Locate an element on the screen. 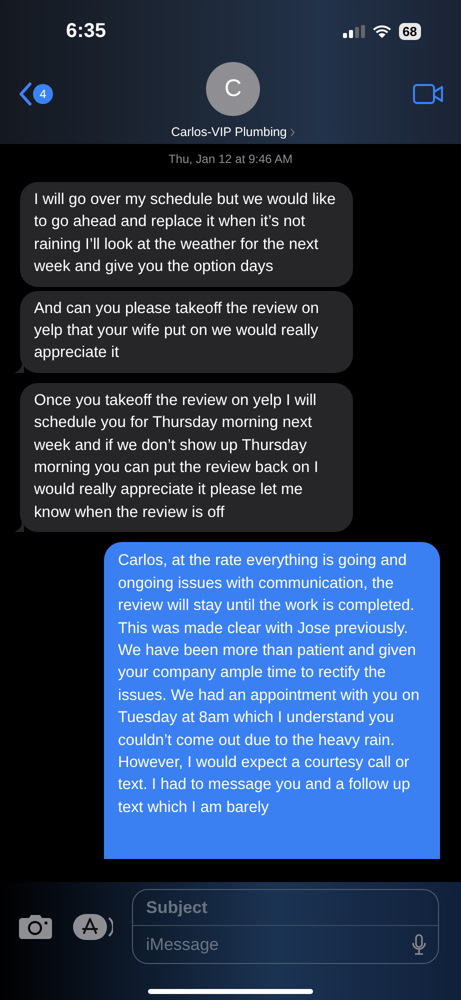  back-chevron-icon is located at coordinates (25, 94).